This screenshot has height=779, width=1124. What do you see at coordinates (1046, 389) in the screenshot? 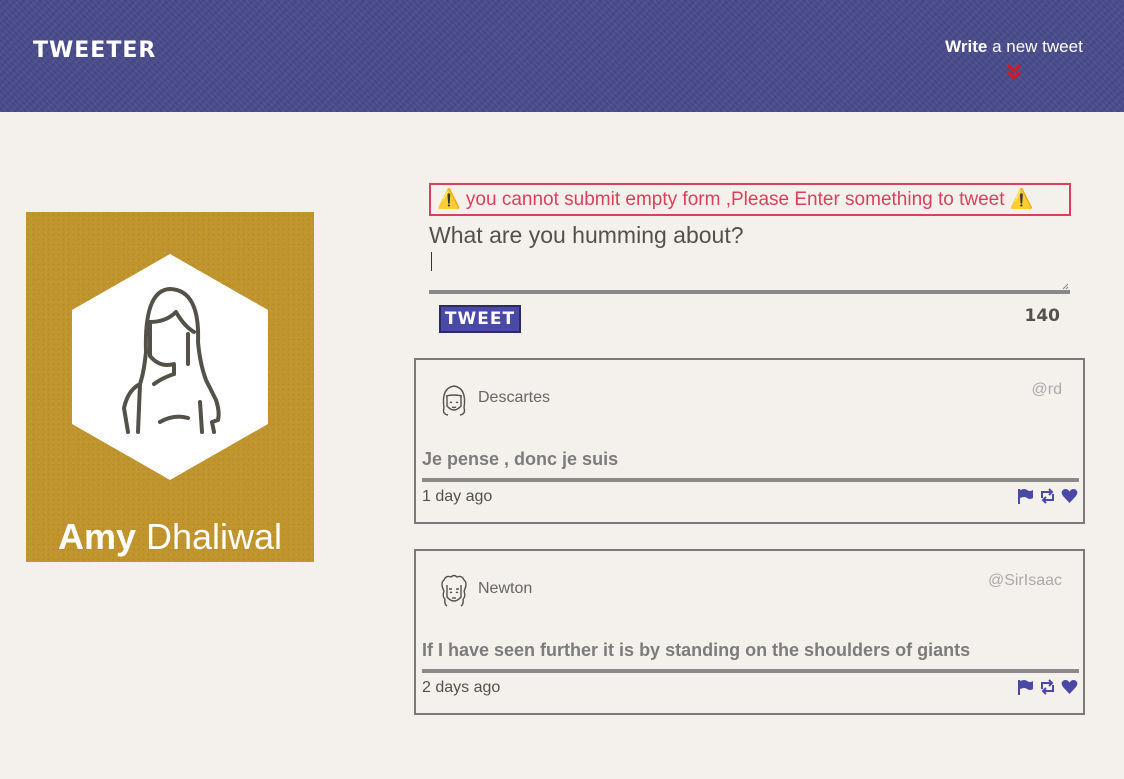
I see `tweet-author-handle: @rd` at bounding box center [1046, 389].